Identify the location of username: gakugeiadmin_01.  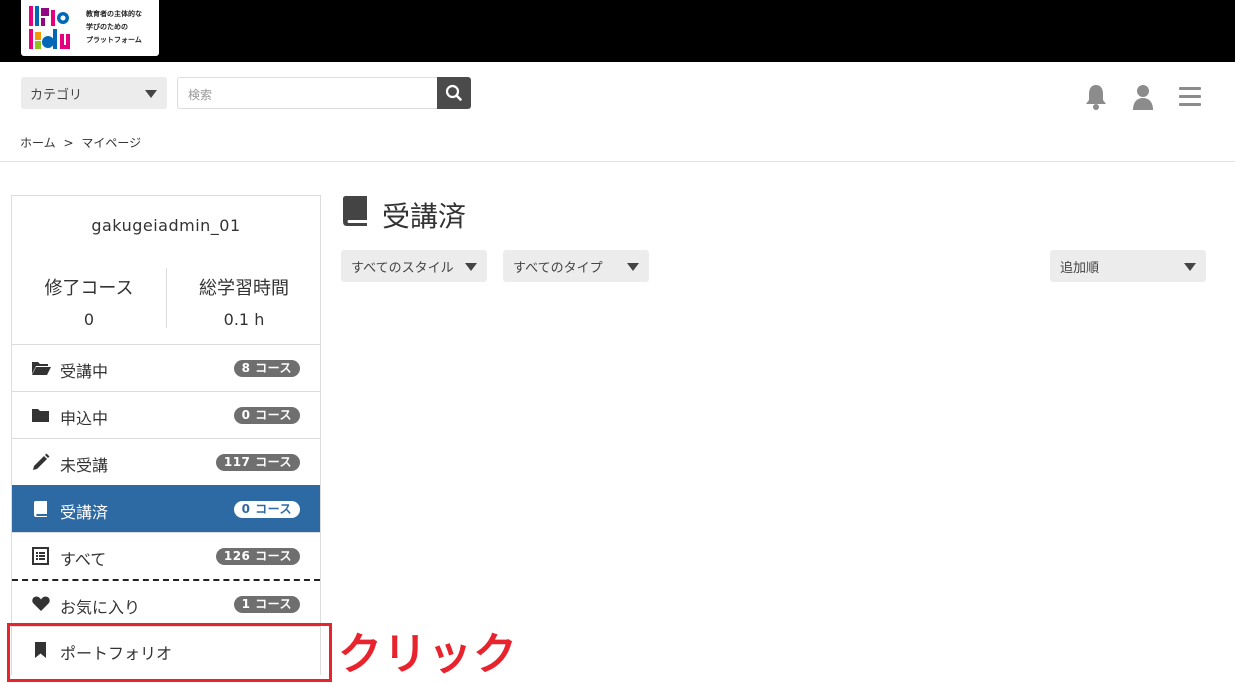
(166, 225).